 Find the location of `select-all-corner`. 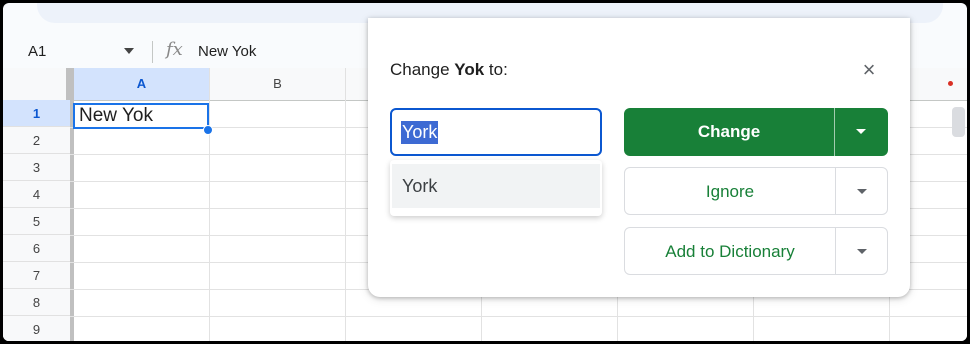

select-all-corner is located at coordinates (36, 84).